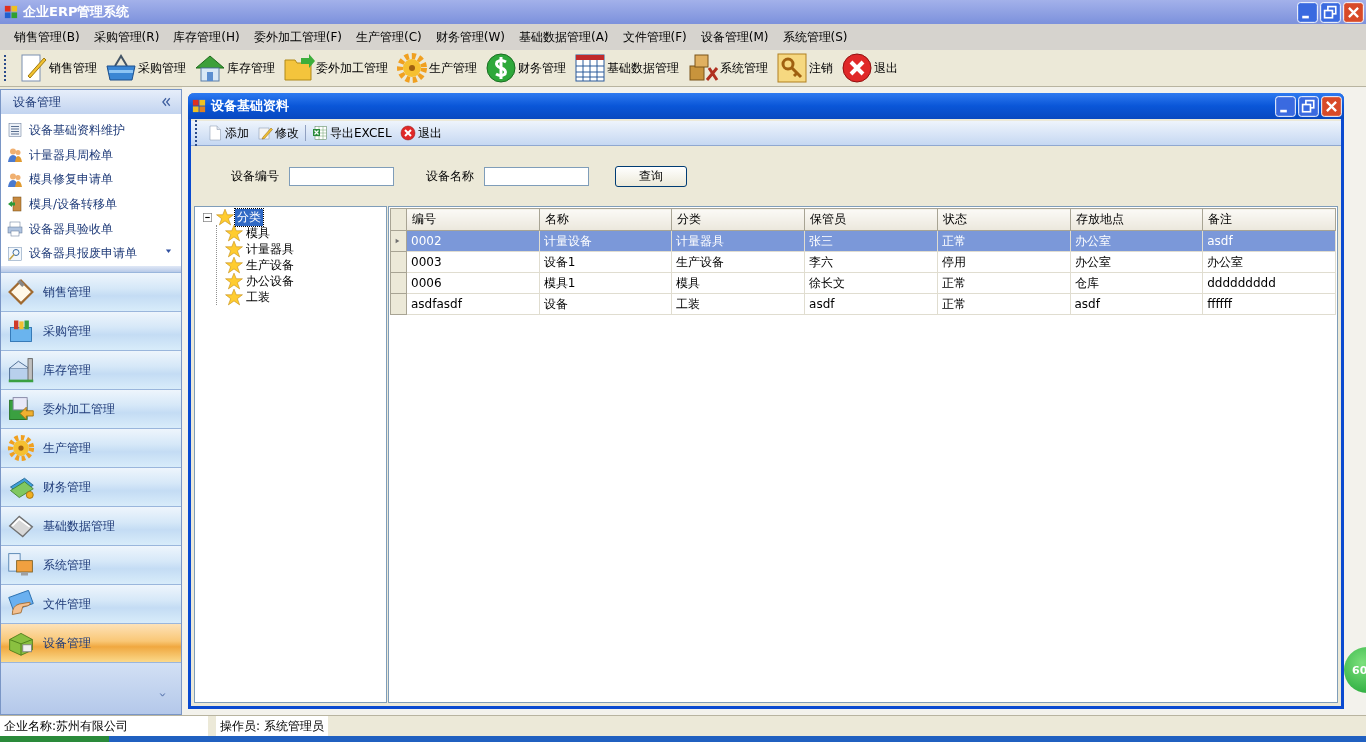 The height and width of the screenshot is (742, 1366). I want to click on toolbar-button: 修改, so click(278, 133).